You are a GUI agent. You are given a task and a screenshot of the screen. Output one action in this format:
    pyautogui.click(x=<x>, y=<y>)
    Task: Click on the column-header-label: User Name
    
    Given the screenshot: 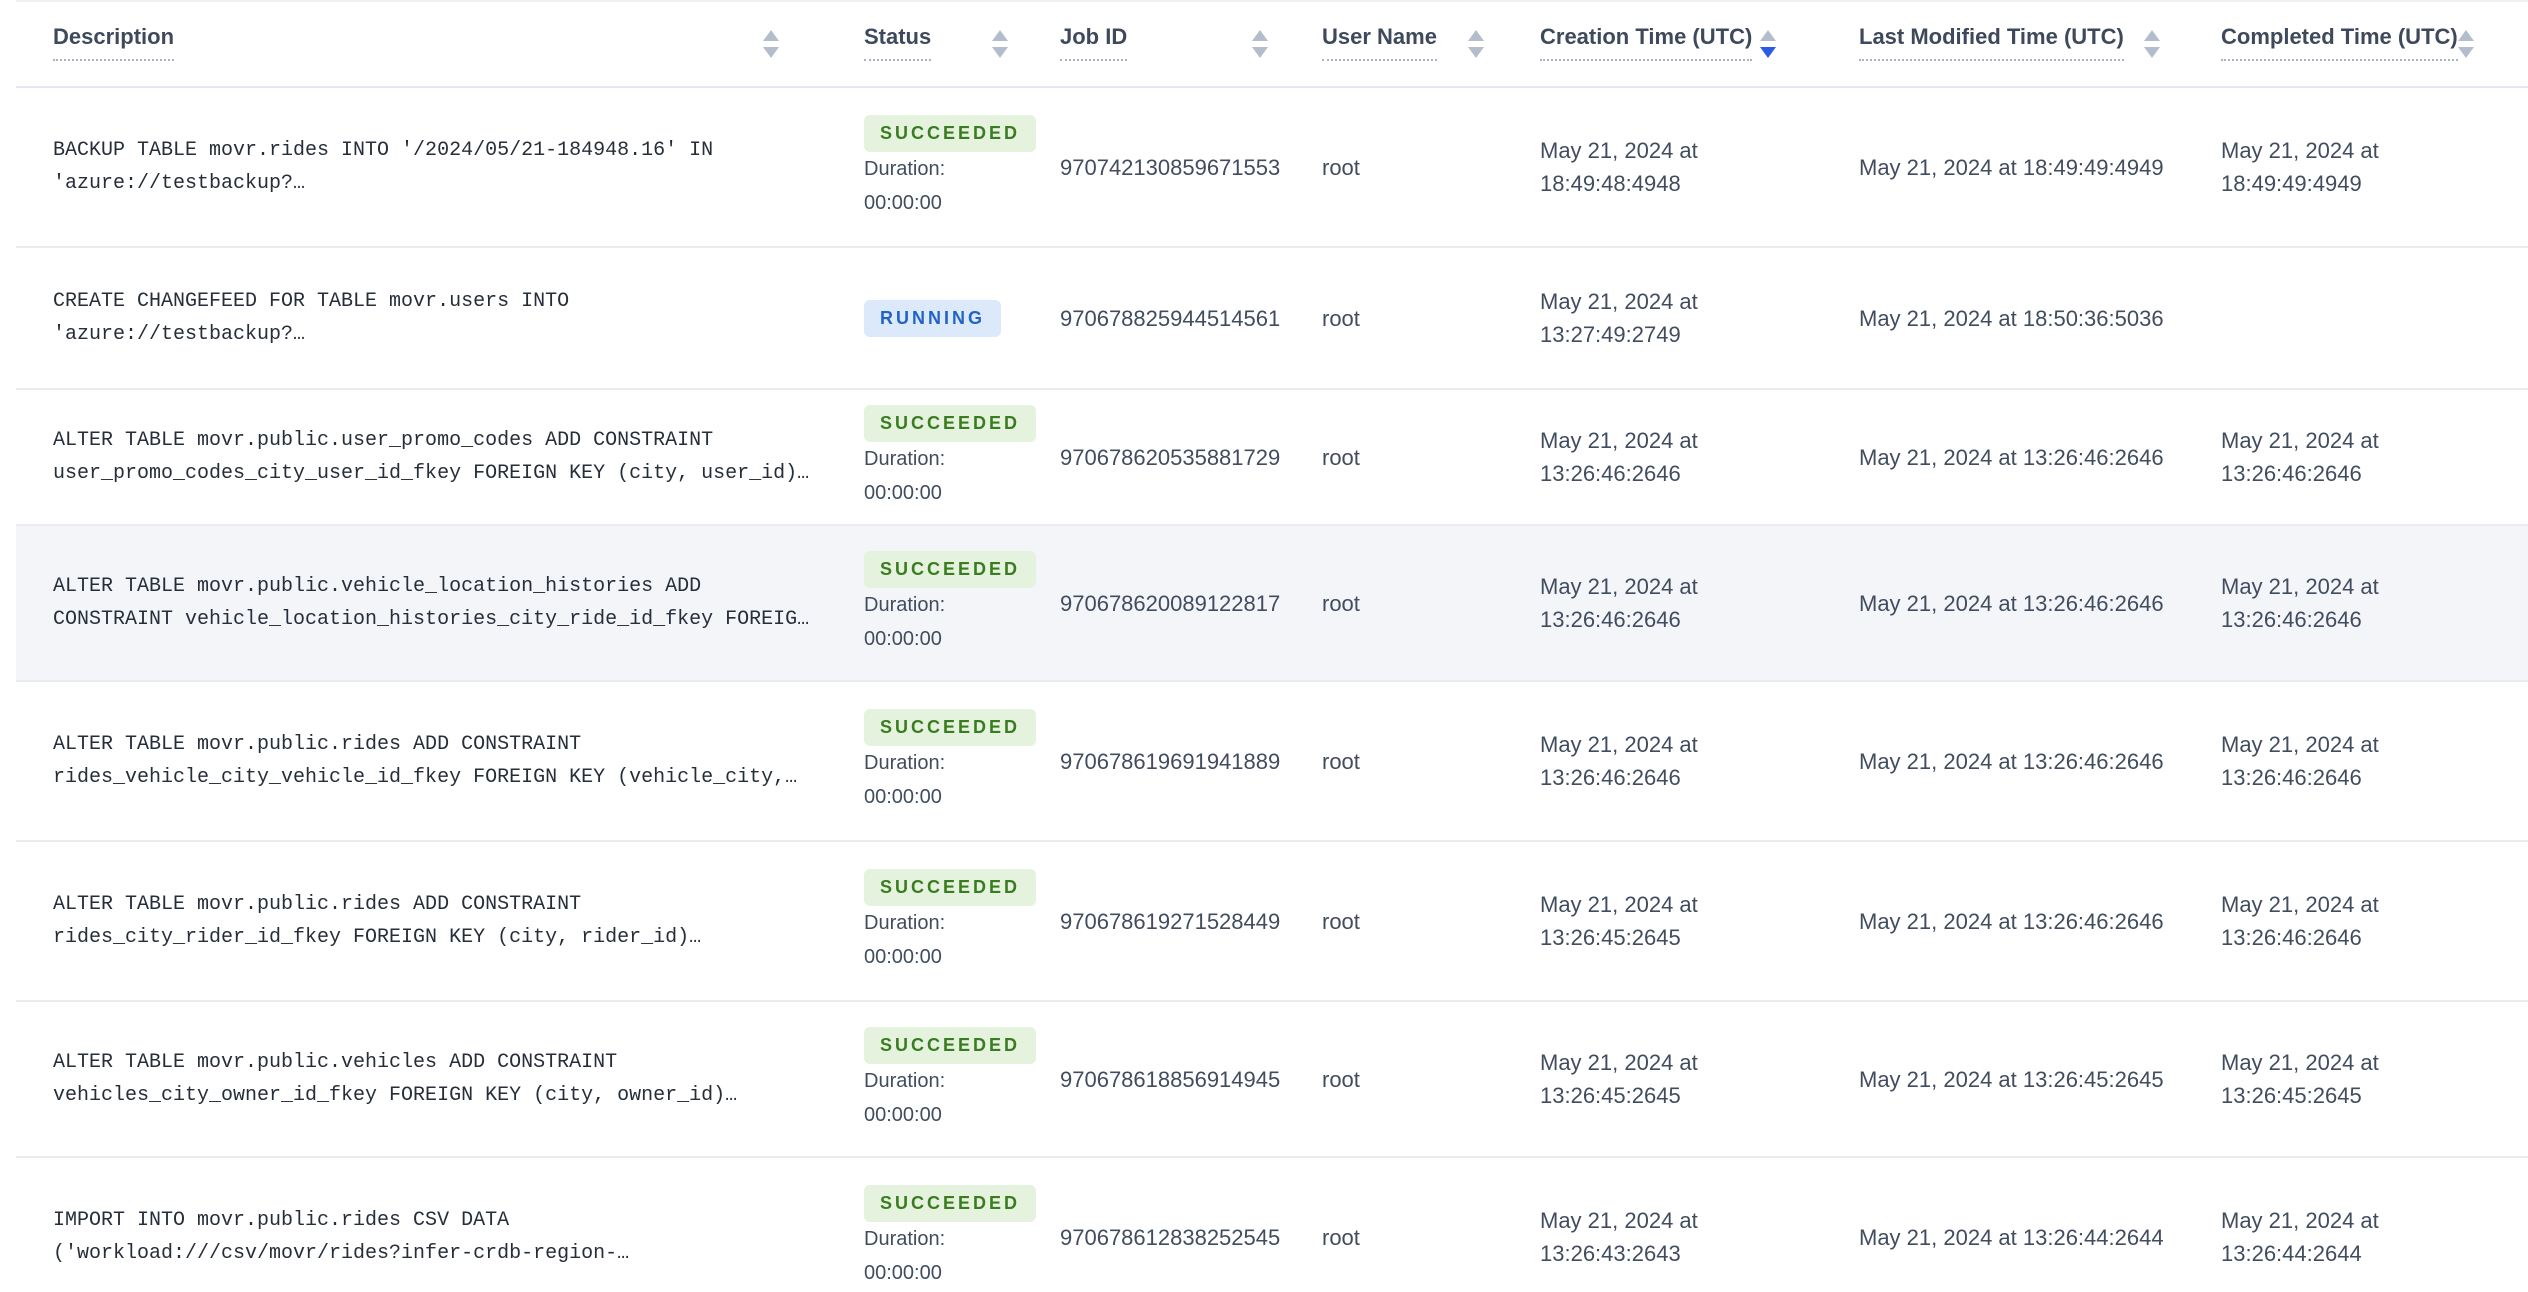 What is the action you would take?
    pyautogui.click(x=1379, y=42)
    